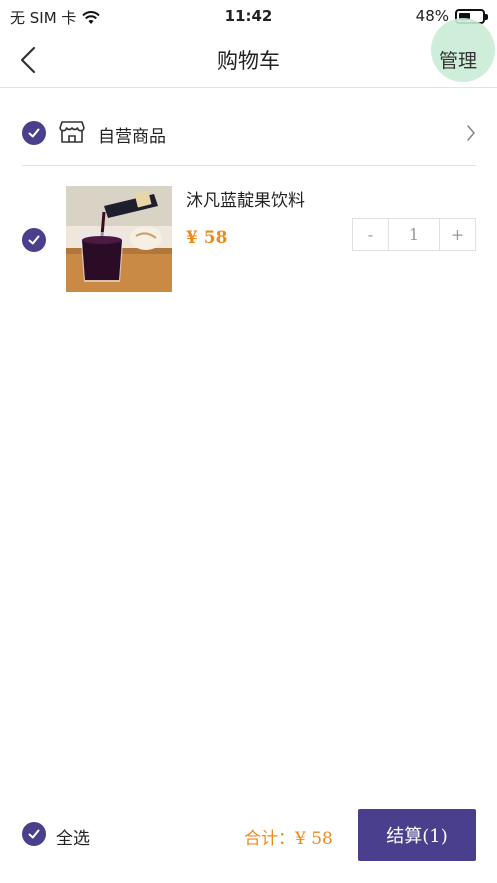 This screenshot has height=883, width=497. I want to click on shop-checkbox, so click(34, 133).